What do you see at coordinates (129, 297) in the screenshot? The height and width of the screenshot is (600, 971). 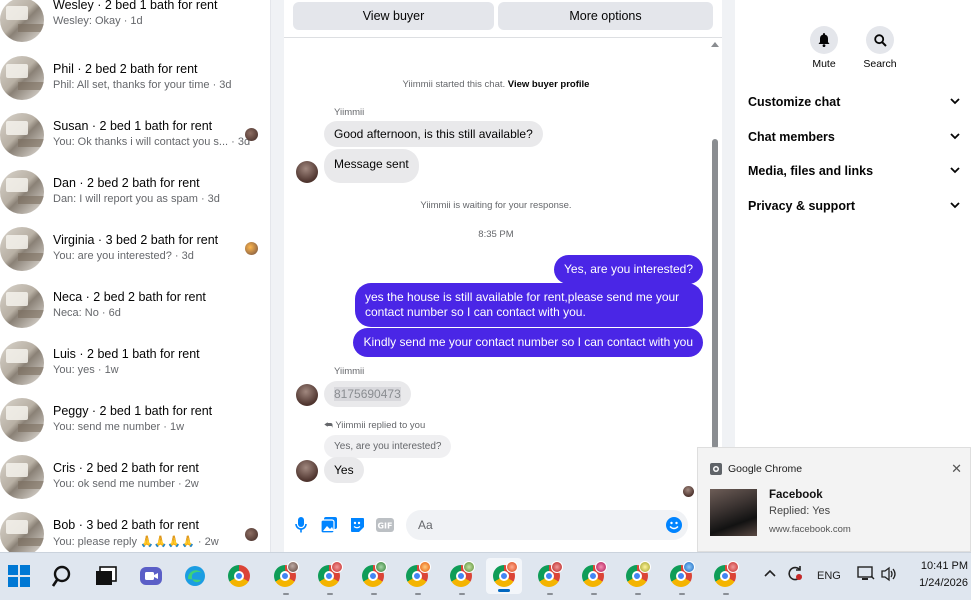 I see `conversation-title: Neca · 2 bed 2 bath for rent` at bounding box center [129, 297].